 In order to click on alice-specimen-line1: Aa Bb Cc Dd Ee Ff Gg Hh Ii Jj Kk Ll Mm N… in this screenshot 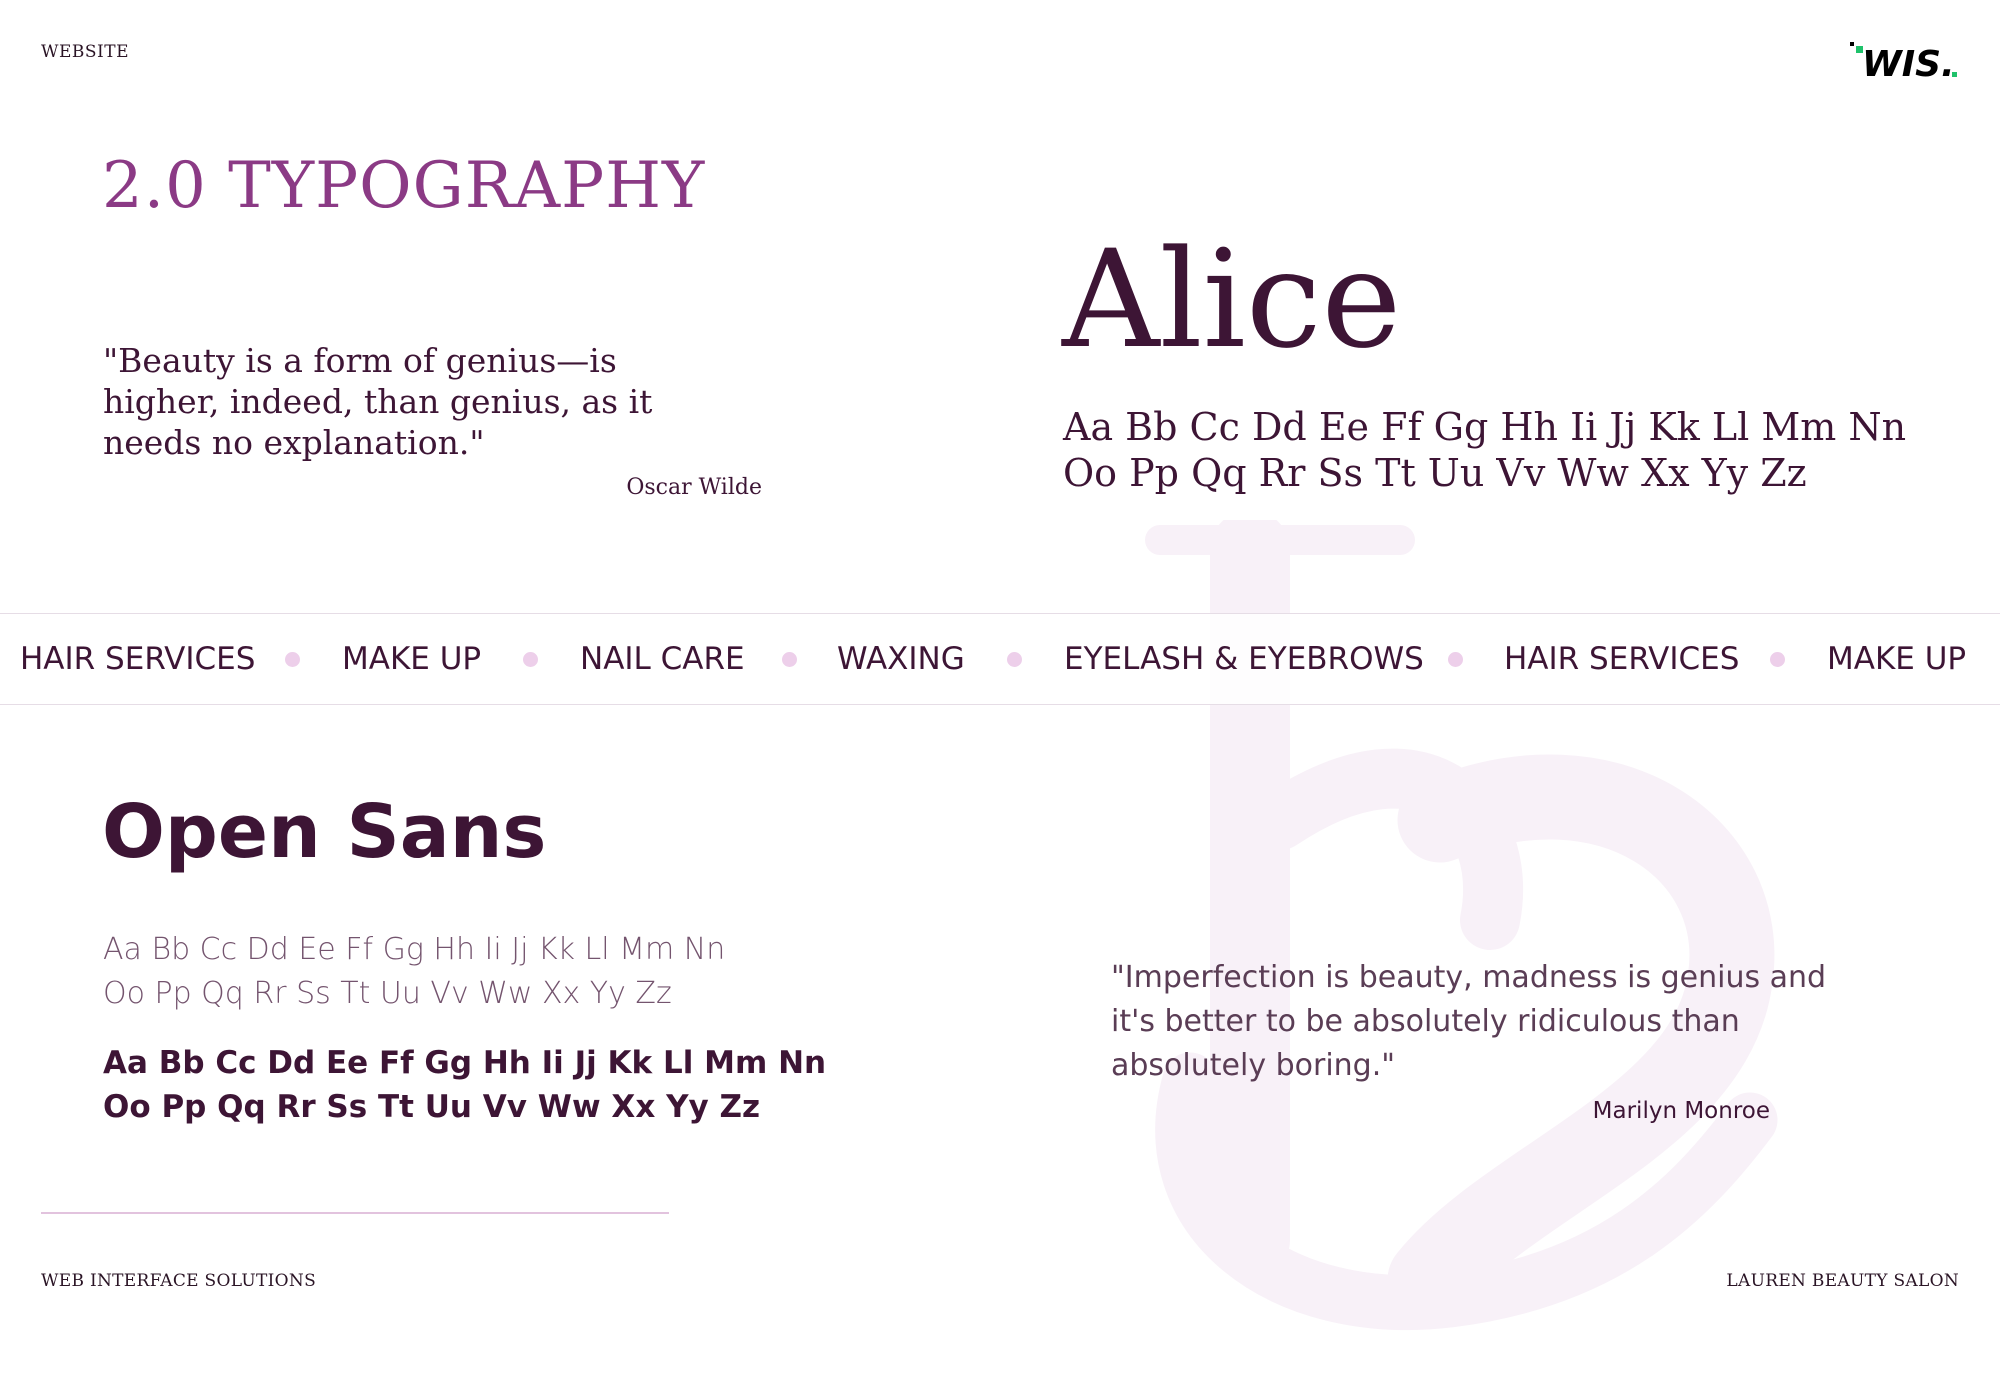, I will do `click(1485, 427)`.